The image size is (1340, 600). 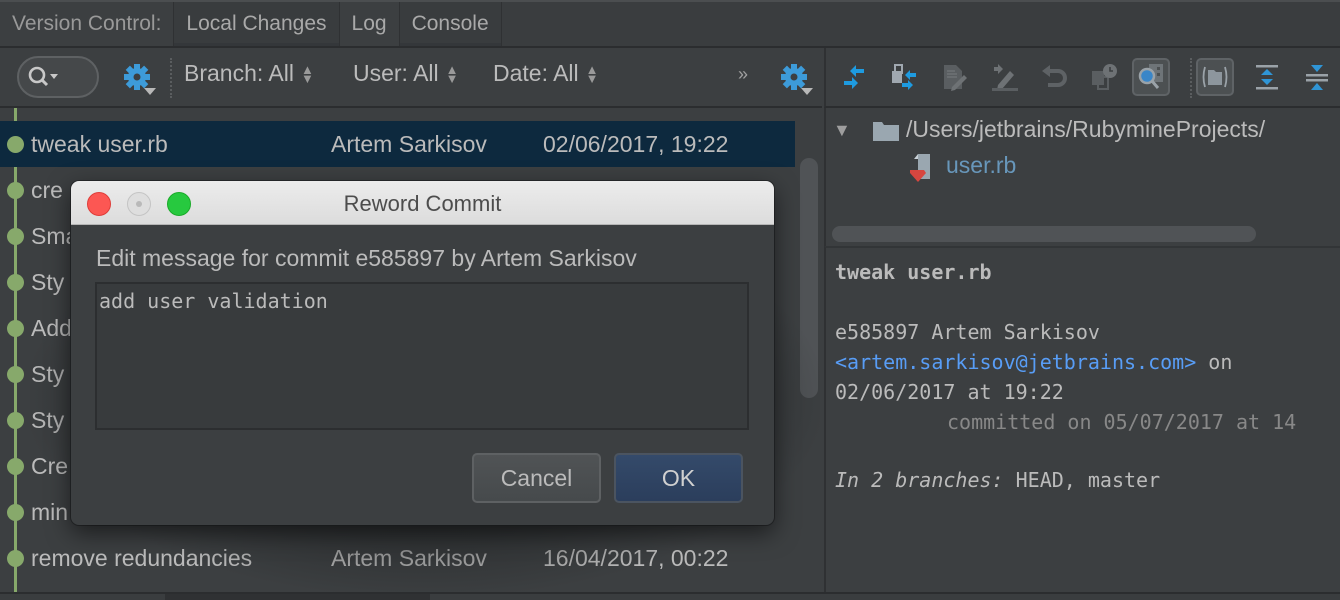 I want to click on changes-toolbar, so click(x=1082, y=78).